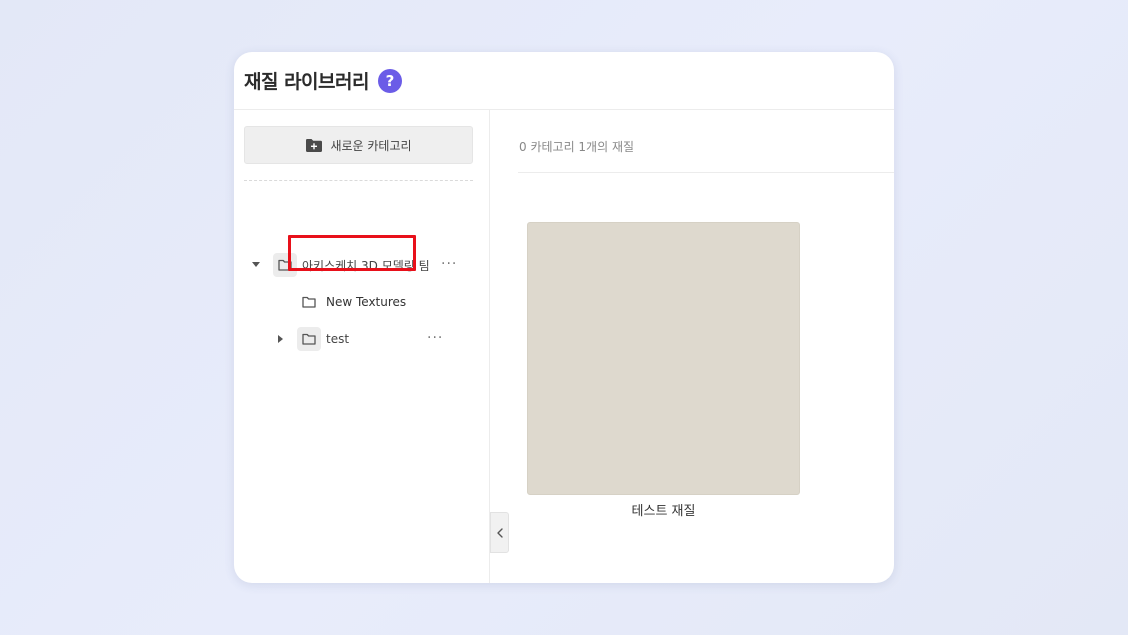 The width and height of the screenshot is (1128, 635). Describe the element at coordinates (663, 358) in the screenshot. I see `material-thumbnail` at that location.